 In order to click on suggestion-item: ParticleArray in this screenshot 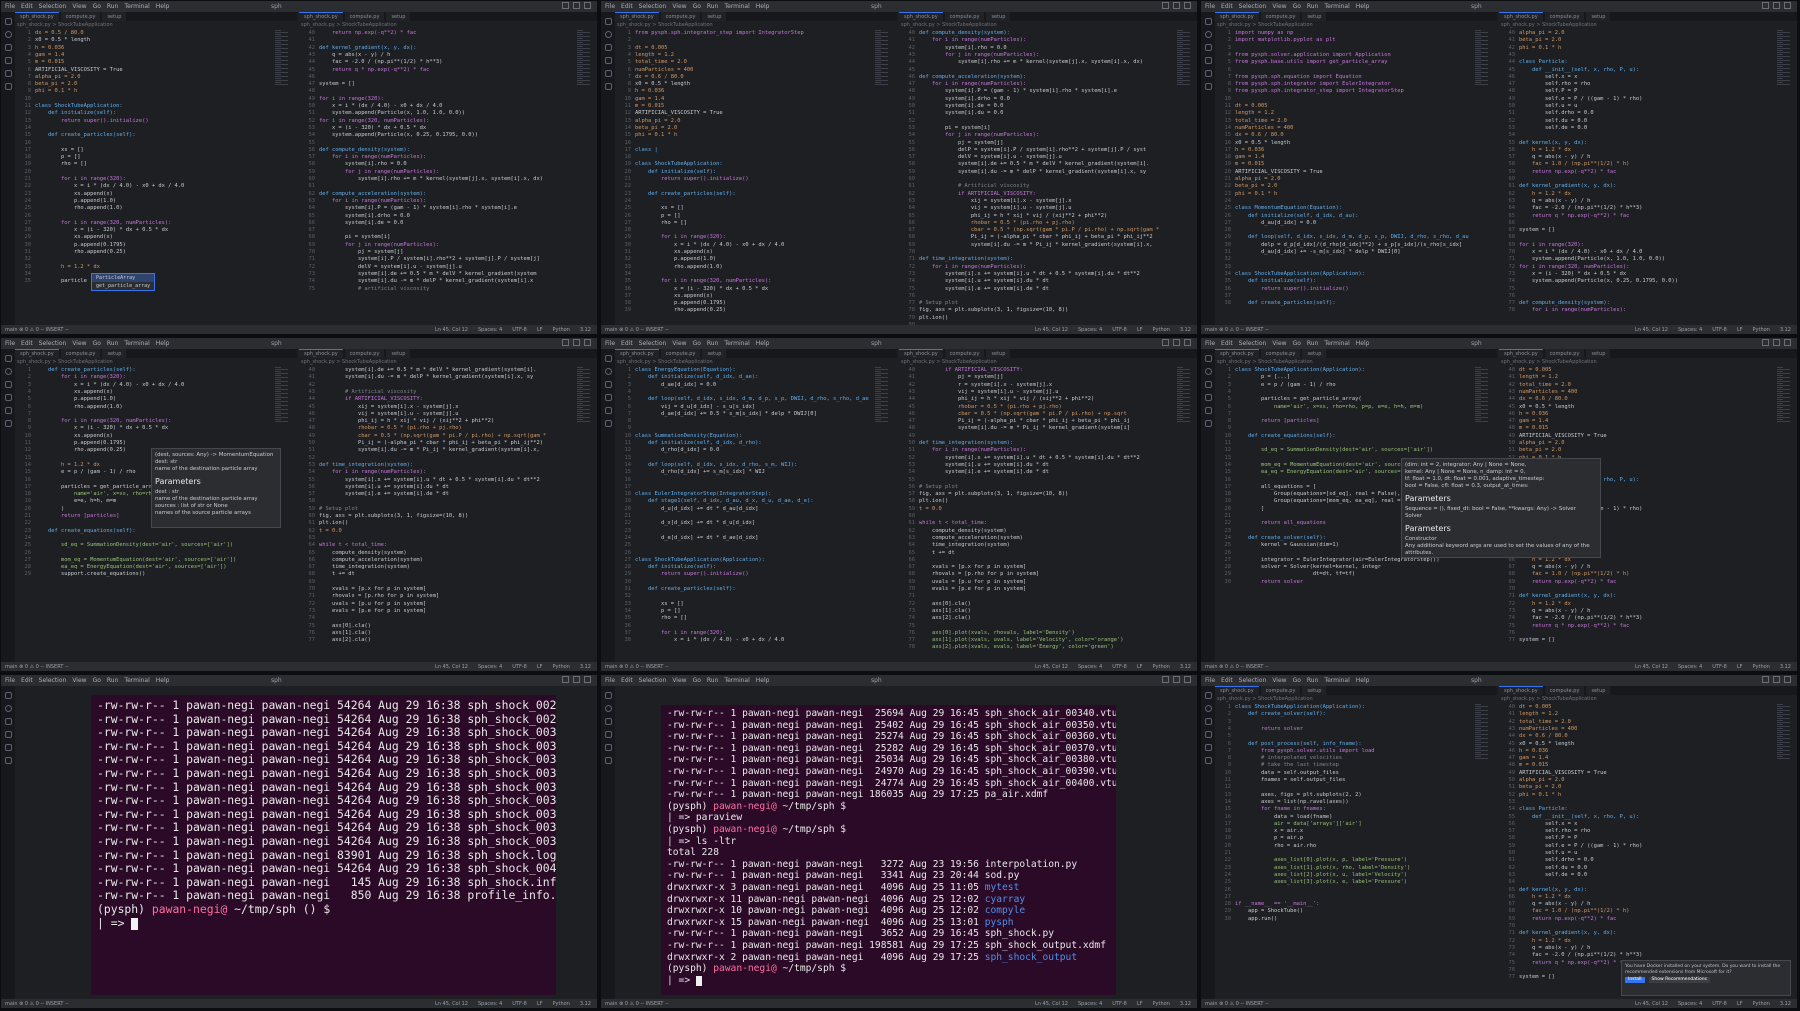, I will do `click(123, 278)`.